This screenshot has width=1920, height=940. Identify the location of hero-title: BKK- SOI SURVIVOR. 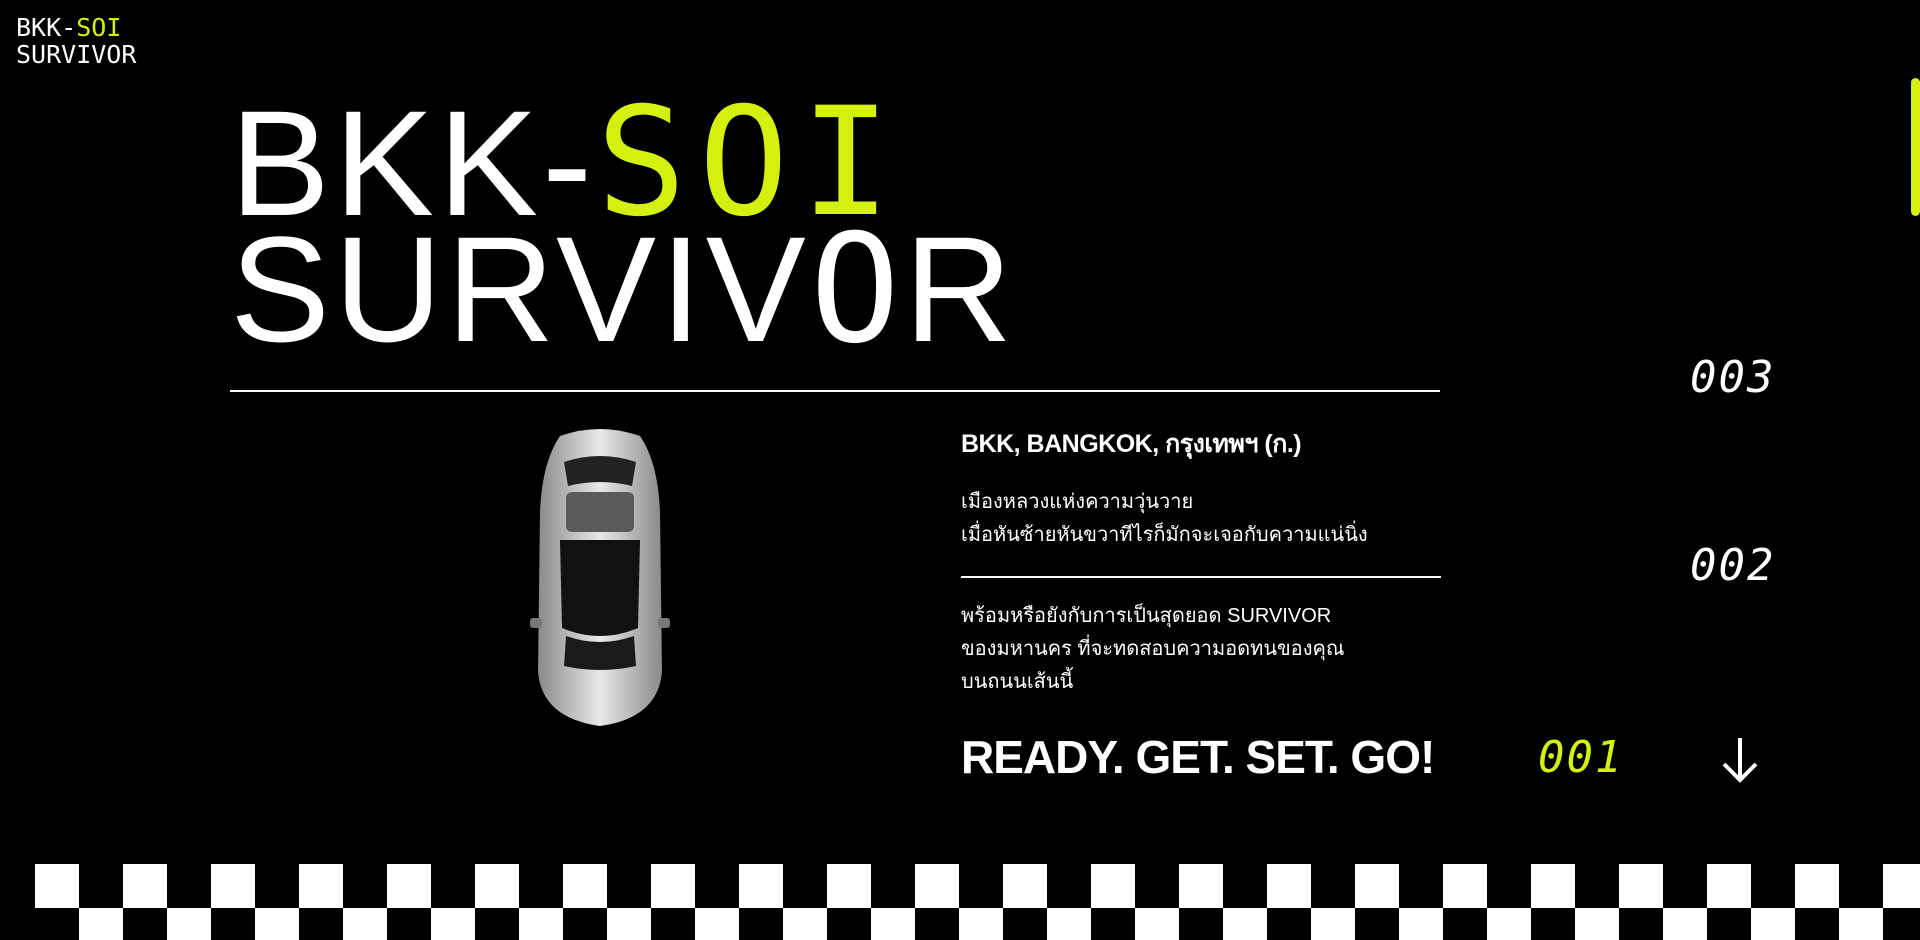
(623, 226).